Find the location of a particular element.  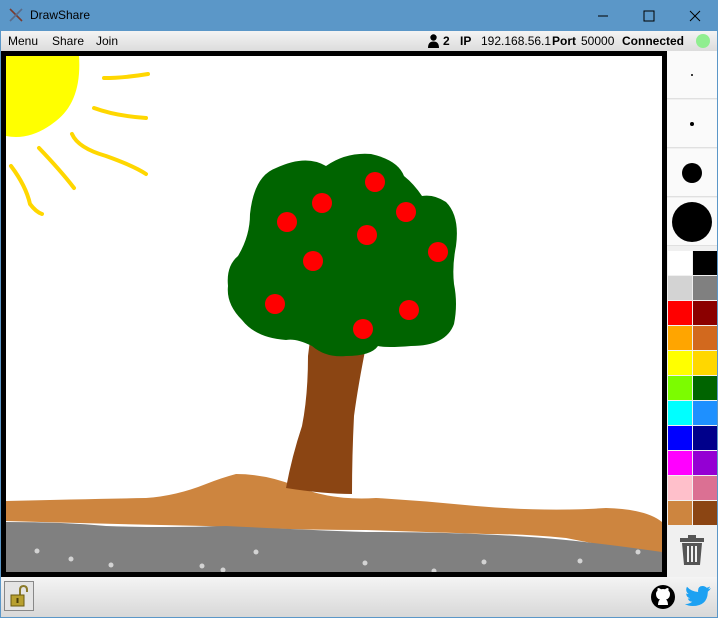

brush-dot-tiny is located at coordinates (692, 74).